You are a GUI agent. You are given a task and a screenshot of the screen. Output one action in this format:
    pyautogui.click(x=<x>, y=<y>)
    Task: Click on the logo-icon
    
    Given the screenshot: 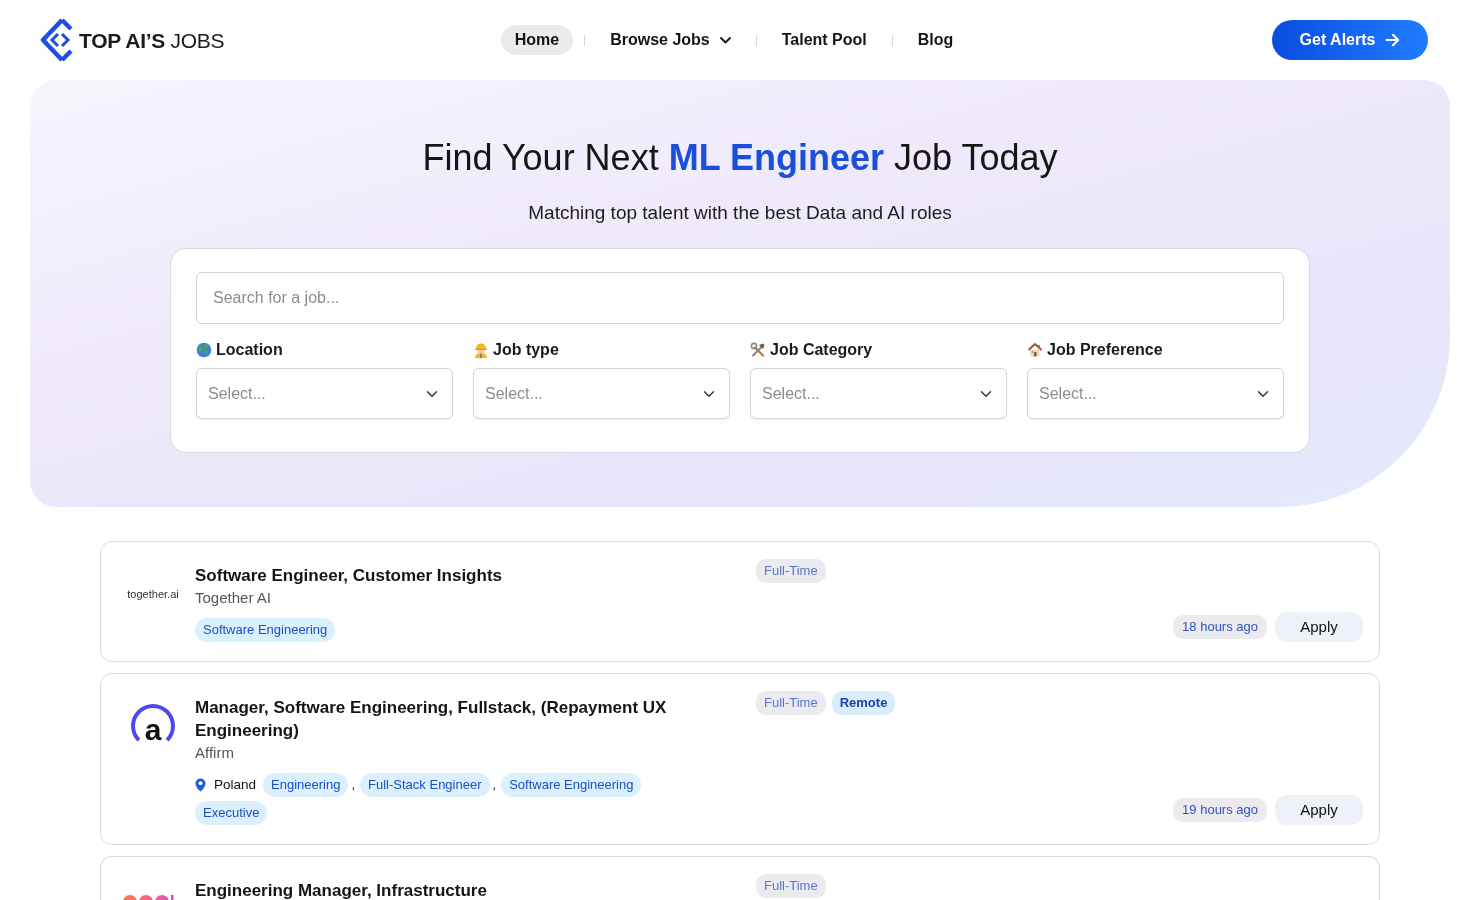 What is the action you would take?
    pyautogui.click(x=57, y=40)
    